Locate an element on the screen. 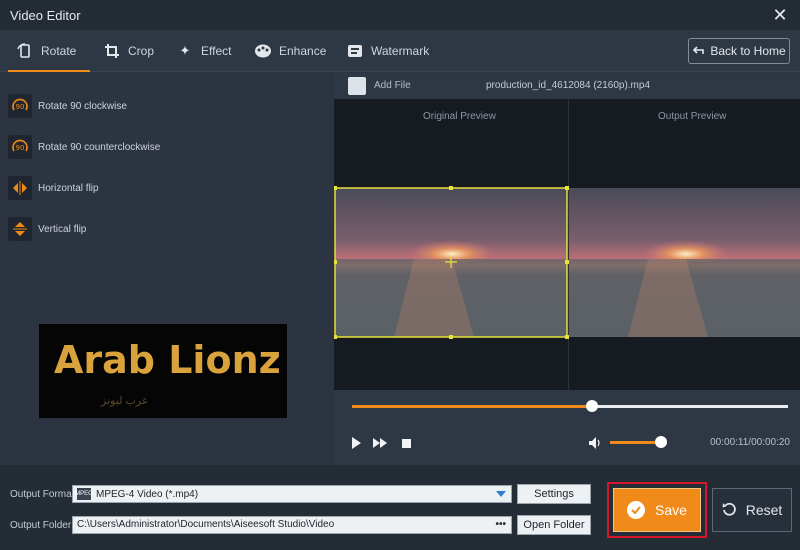 The image size is (800, 550). file-name: production_id_4612084 (2160p).mp4 is located at coordinates (568, 85).